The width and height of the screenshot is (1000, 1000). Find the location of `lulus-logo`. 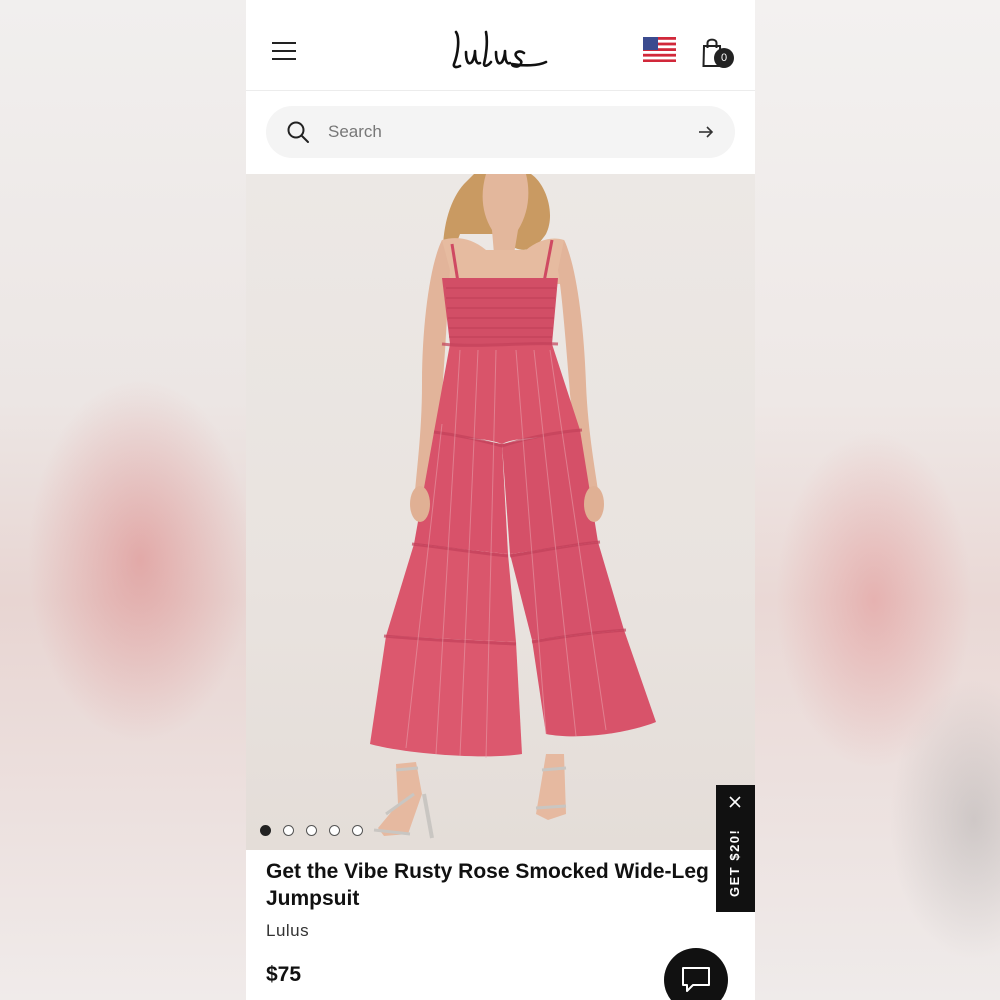

lulus-logo is located at coordinates (501, 49).